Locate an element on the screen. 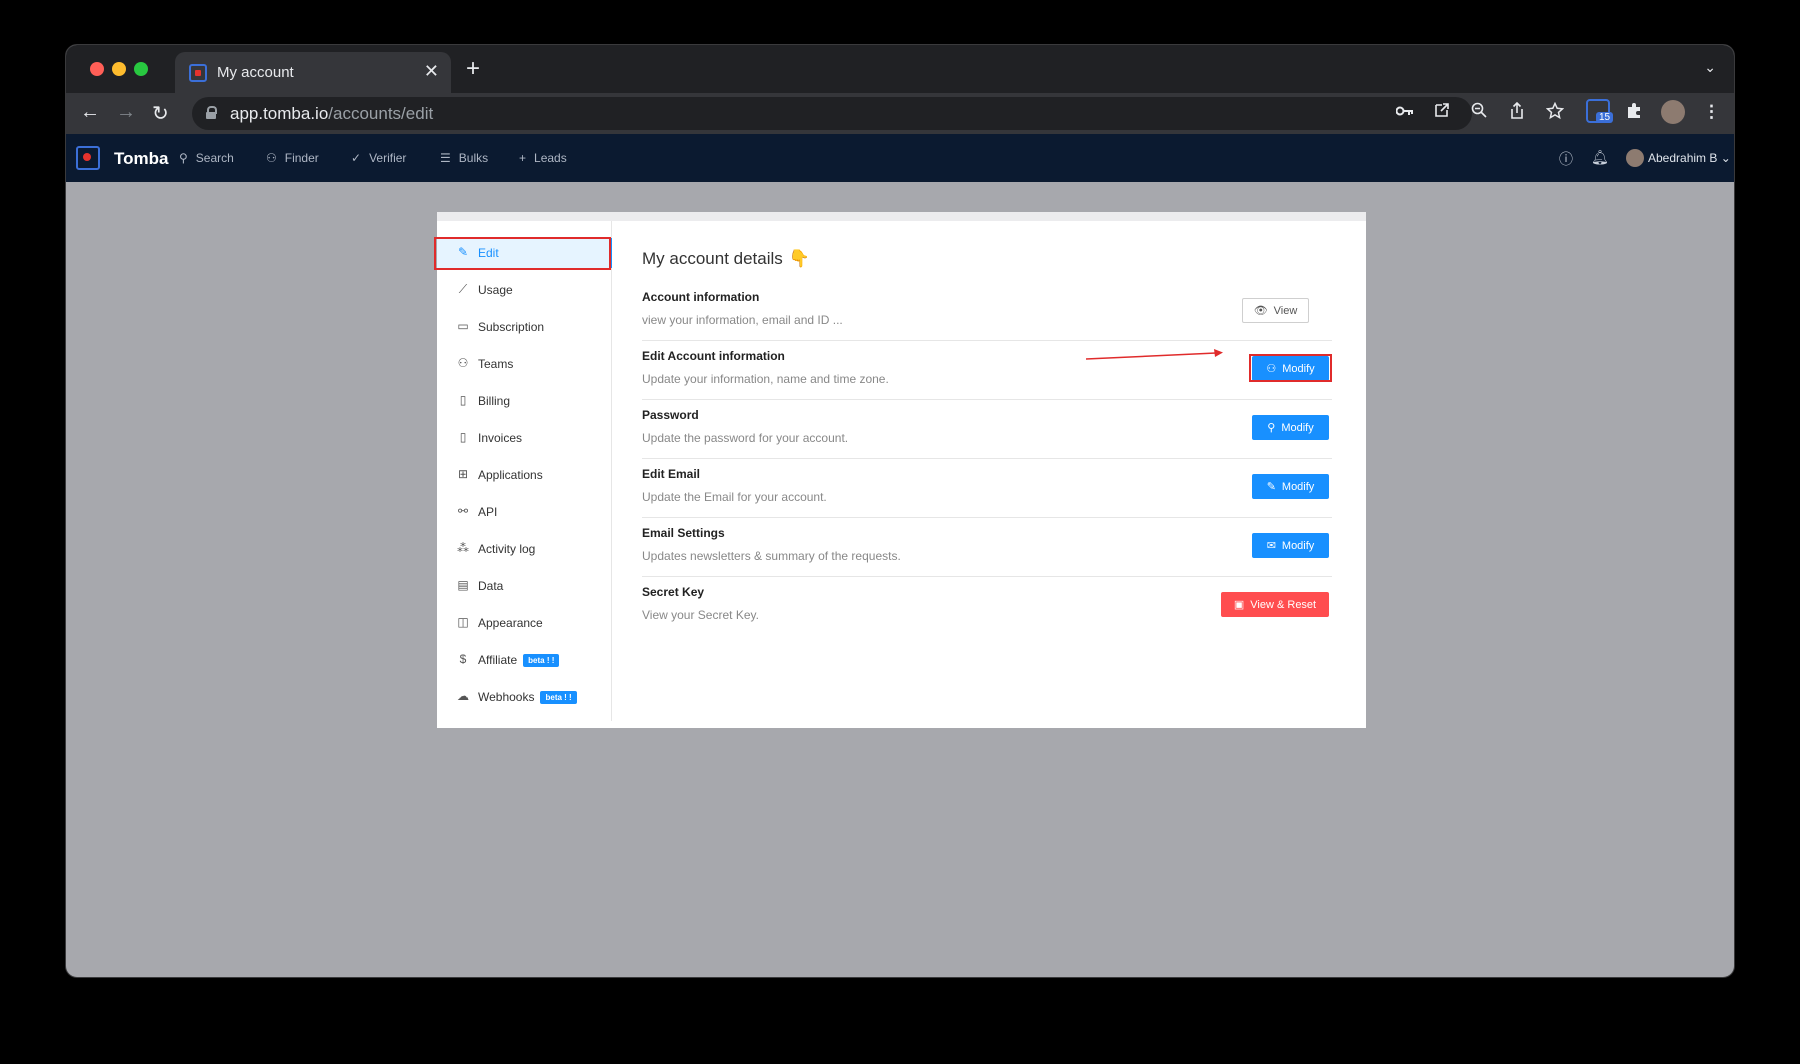 The width and height of the screenshot is (1800, 1064). check-icon: ✓ is located at coordinates (356, 158).